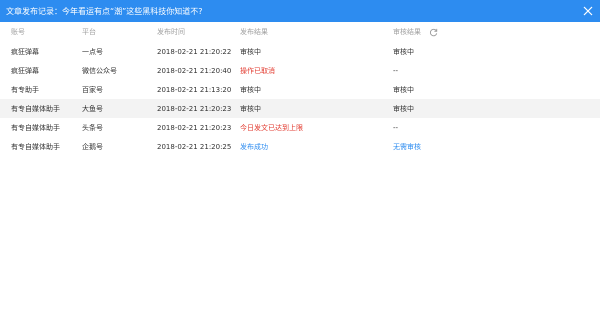 The image size is (600, 334). What do you see at coordinates (588, 11) in the screenshot?
I see `close-icon` at bounding box center [588, 11].